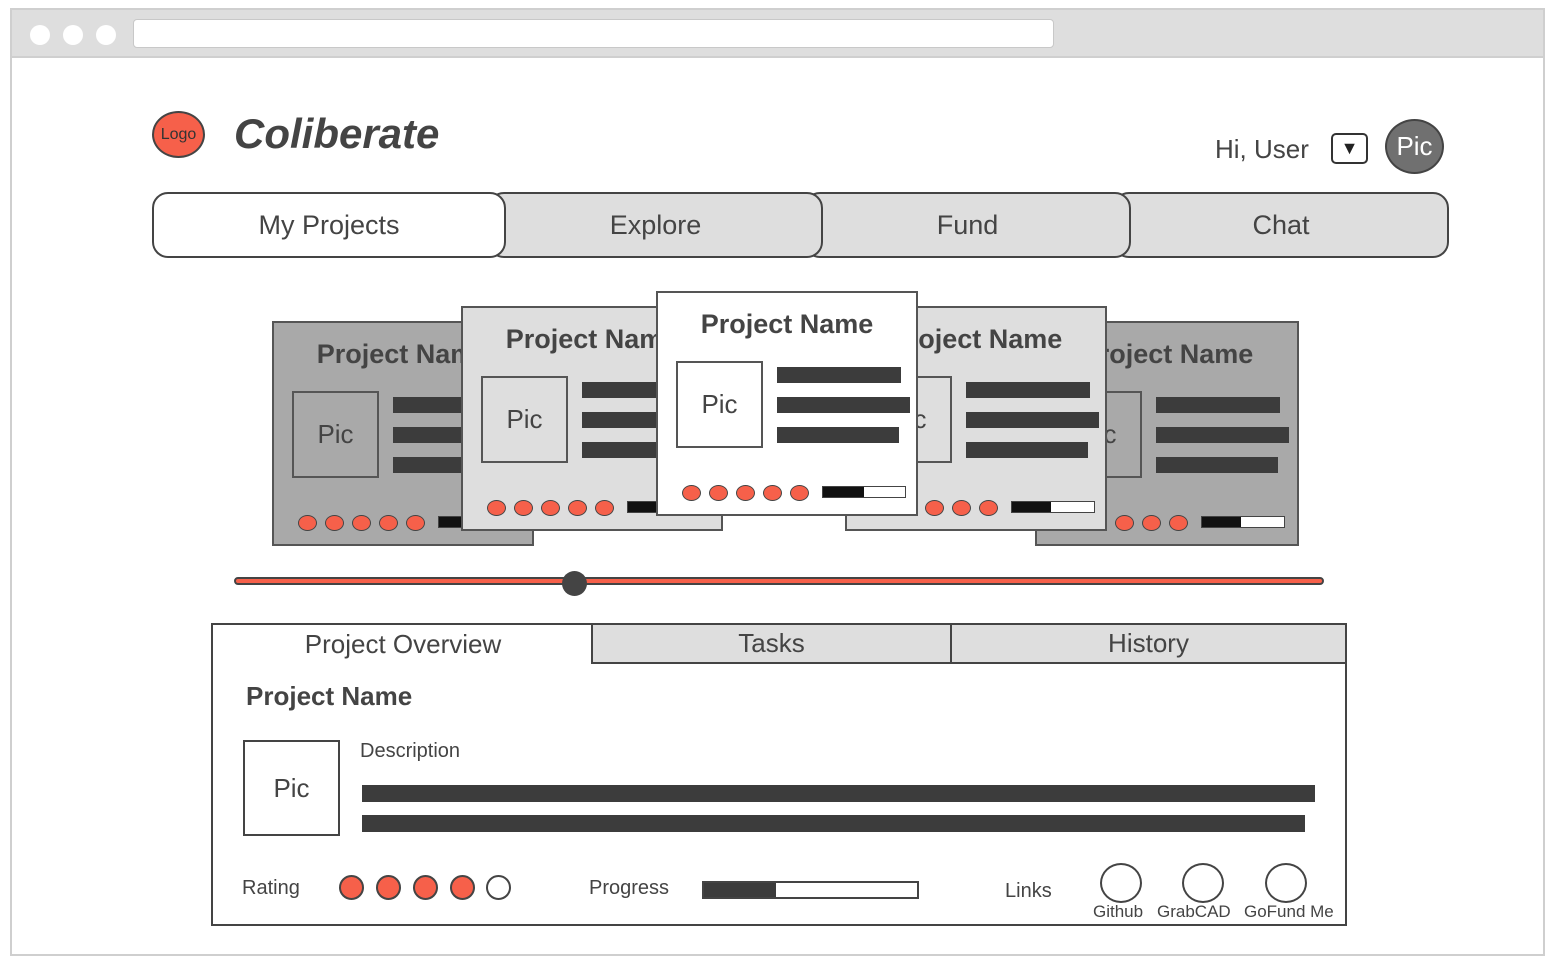  I want to click on grabcad-link-label: GrabCAD, so click(1194, 912).